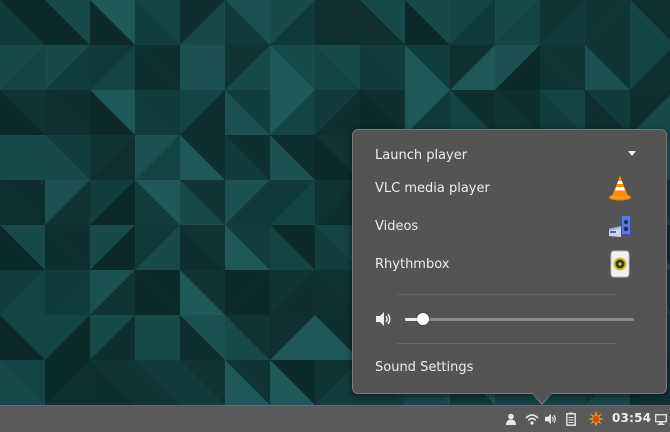  What do you see at coordinates (620, 188) in the screenshot?
I see `vlc-cone-icon` at bounding box center [620, 188].